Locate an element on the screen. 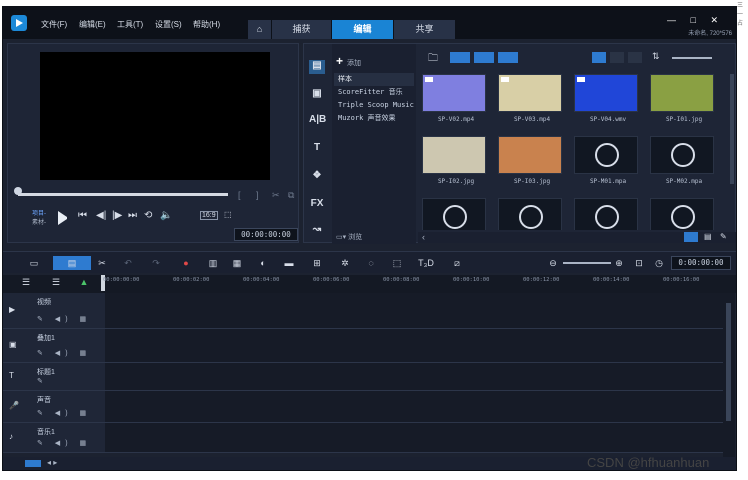 The width and height of the screenshot is (748, 480). timeline-view-icon: ▤ is located at coordinates (72, 263).